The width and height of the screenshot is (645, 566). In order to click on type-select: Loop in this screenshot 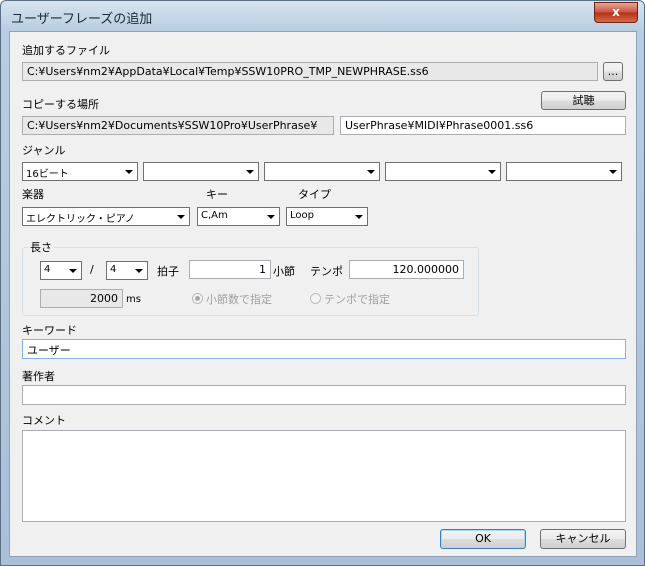, I will do `click(327, 216)`.